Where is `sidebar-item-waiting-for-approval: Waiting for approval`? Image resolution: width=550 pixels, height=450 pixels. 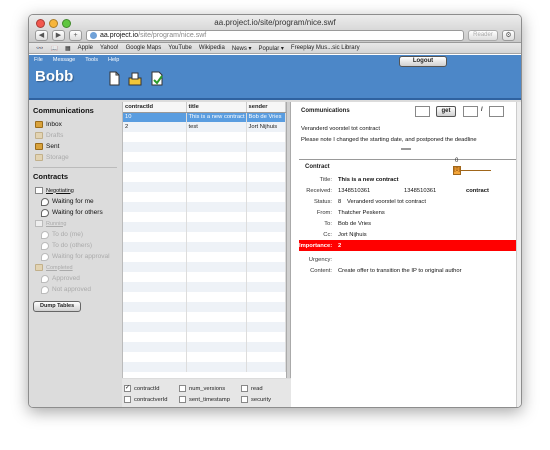 sidebar-item-waiting-for-approval: Waiting for approval is located at coordinates (75, 256).